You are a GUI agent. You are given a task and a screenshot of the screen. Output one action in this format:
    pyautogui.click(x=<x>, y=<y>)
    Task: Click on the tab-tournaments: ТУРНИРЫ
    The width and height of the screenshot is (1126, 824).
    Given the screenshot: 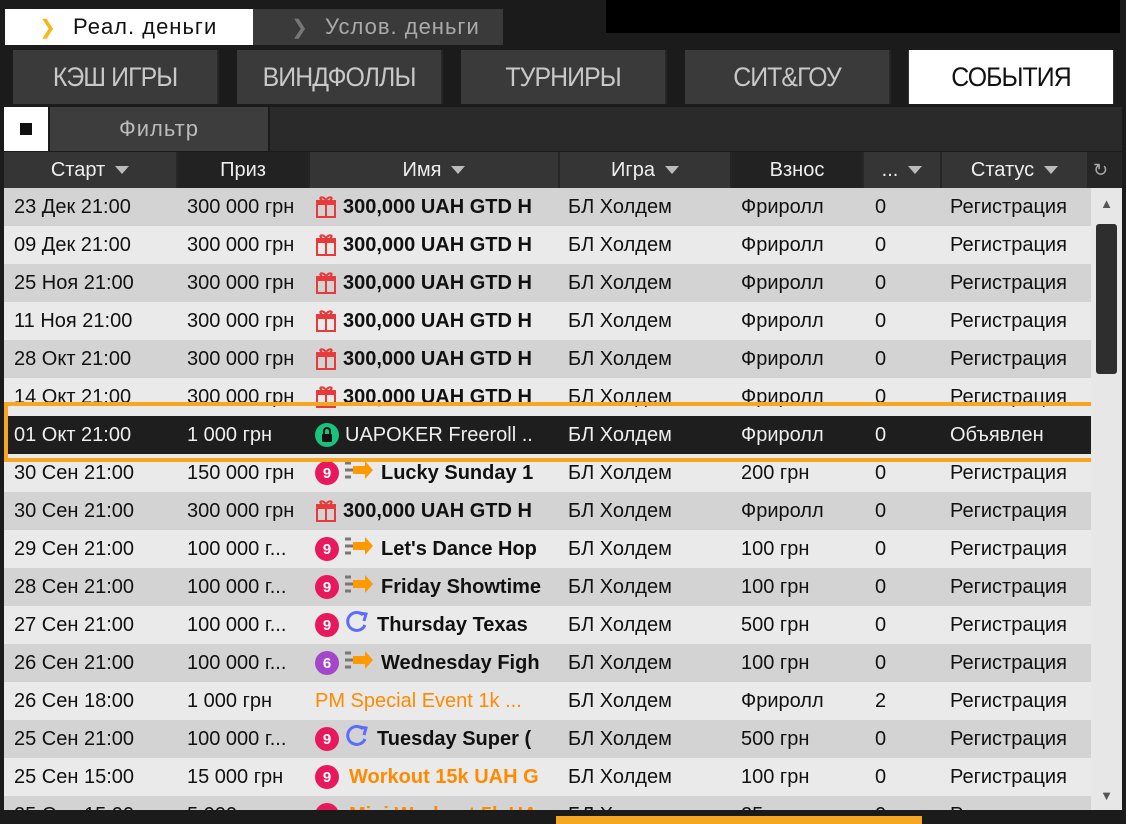 What is the action you would take?
    pyautogui.click(x=564, y=77)
    